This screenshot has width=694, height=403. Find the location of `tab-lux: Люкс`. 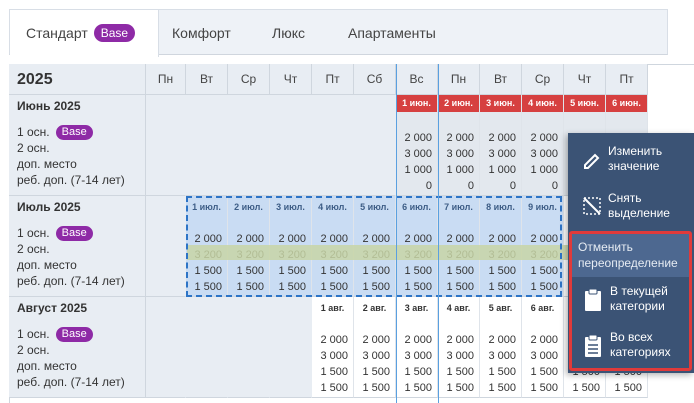

tab-lux: Люкс is located at coordinates (288, 33).